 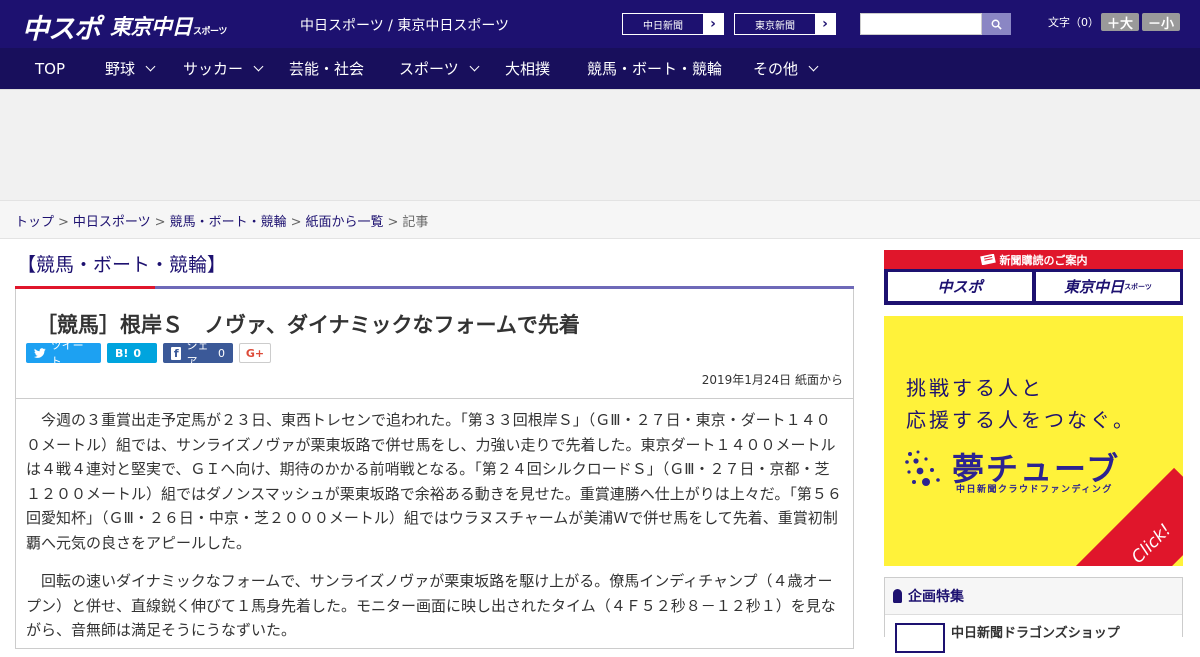 I want to click on font-smaller-button: －小, so click(x=1161, y=22).